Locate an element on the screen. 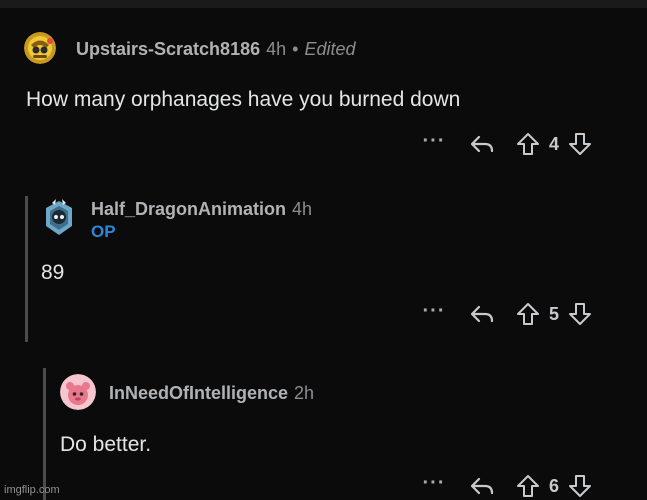 Image resolution: width=647 pixels, height=500 pixels. username: Upstairs-Scratch8186 is located at coordinates (168, 49).